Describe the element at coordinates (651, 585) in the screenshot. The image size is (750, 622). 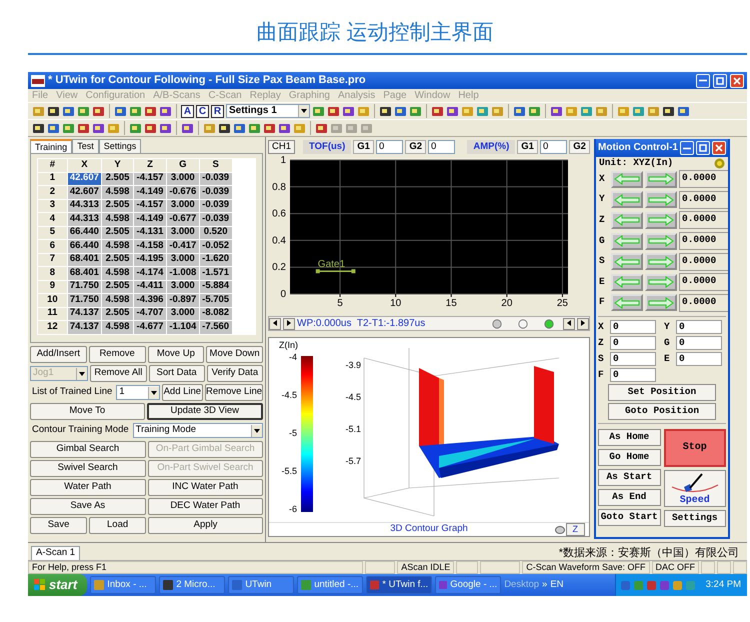
I see `tray-icon` at that location.